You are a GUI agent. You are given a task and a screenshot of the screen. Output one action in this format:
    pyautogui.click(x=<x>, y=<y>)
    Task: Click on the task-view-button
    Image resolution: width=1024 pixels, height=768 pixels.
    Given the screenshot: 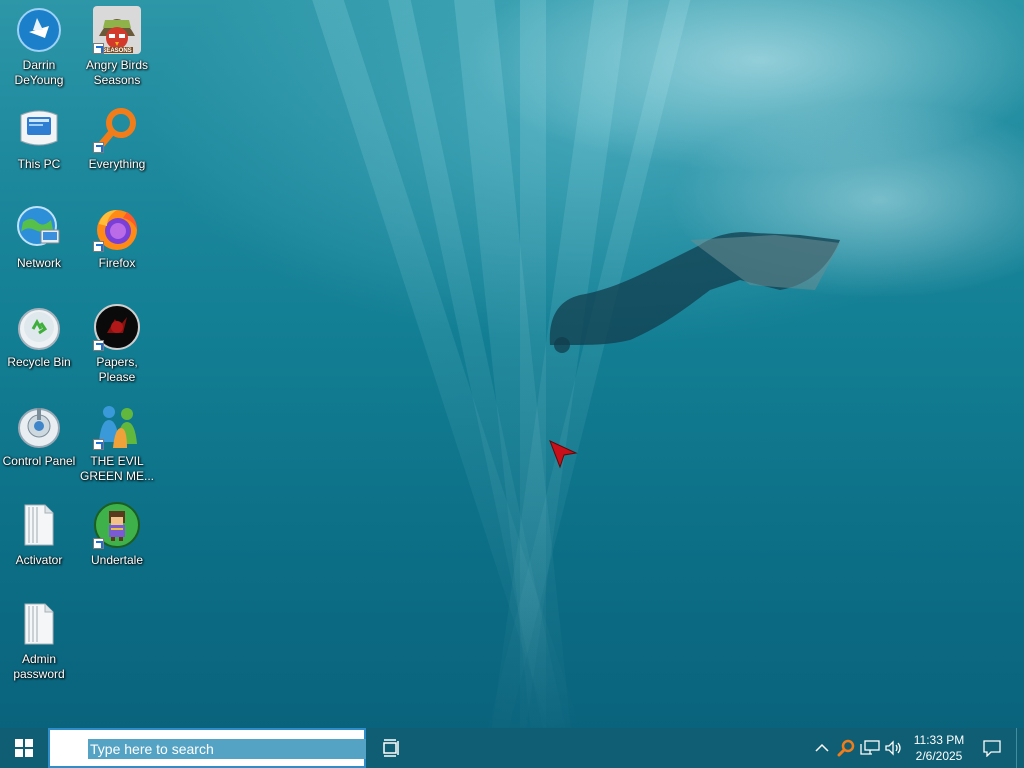 What is the action you would take?
    pyautogui.click(x=392, y=748)
    